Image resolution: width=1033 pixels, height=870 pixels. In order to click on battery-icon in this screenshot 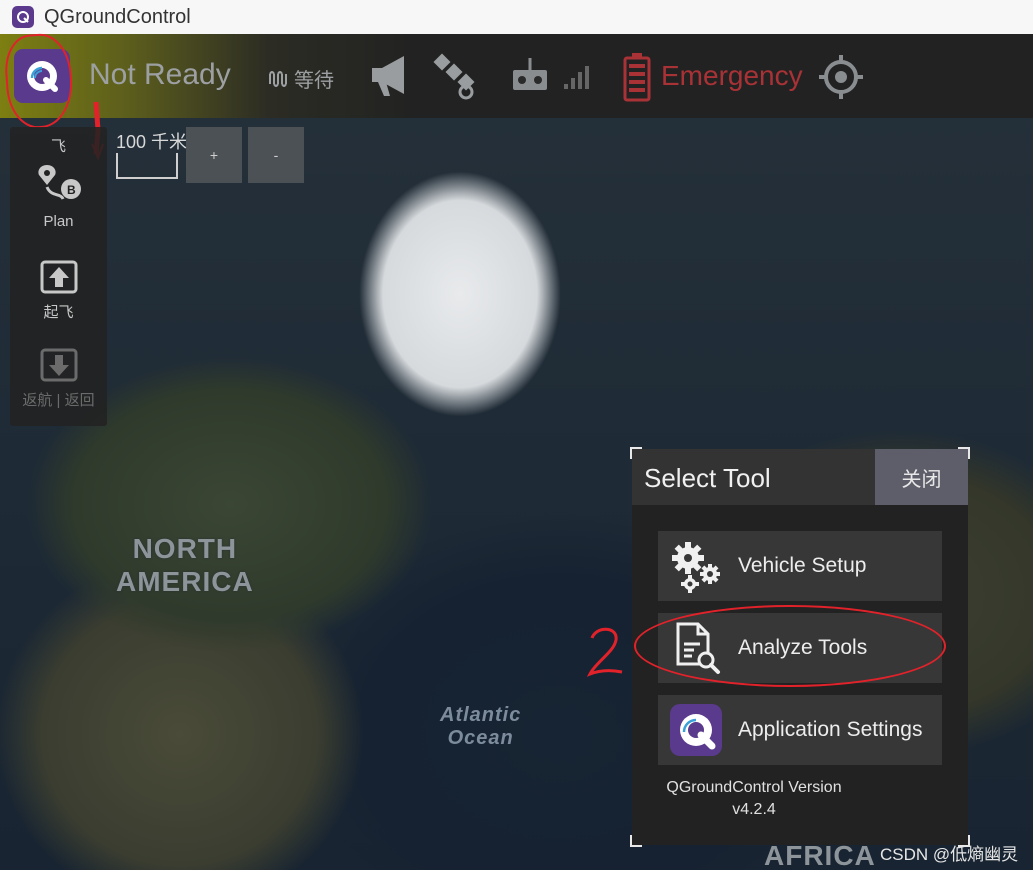, I will do `click(637, 79)`.